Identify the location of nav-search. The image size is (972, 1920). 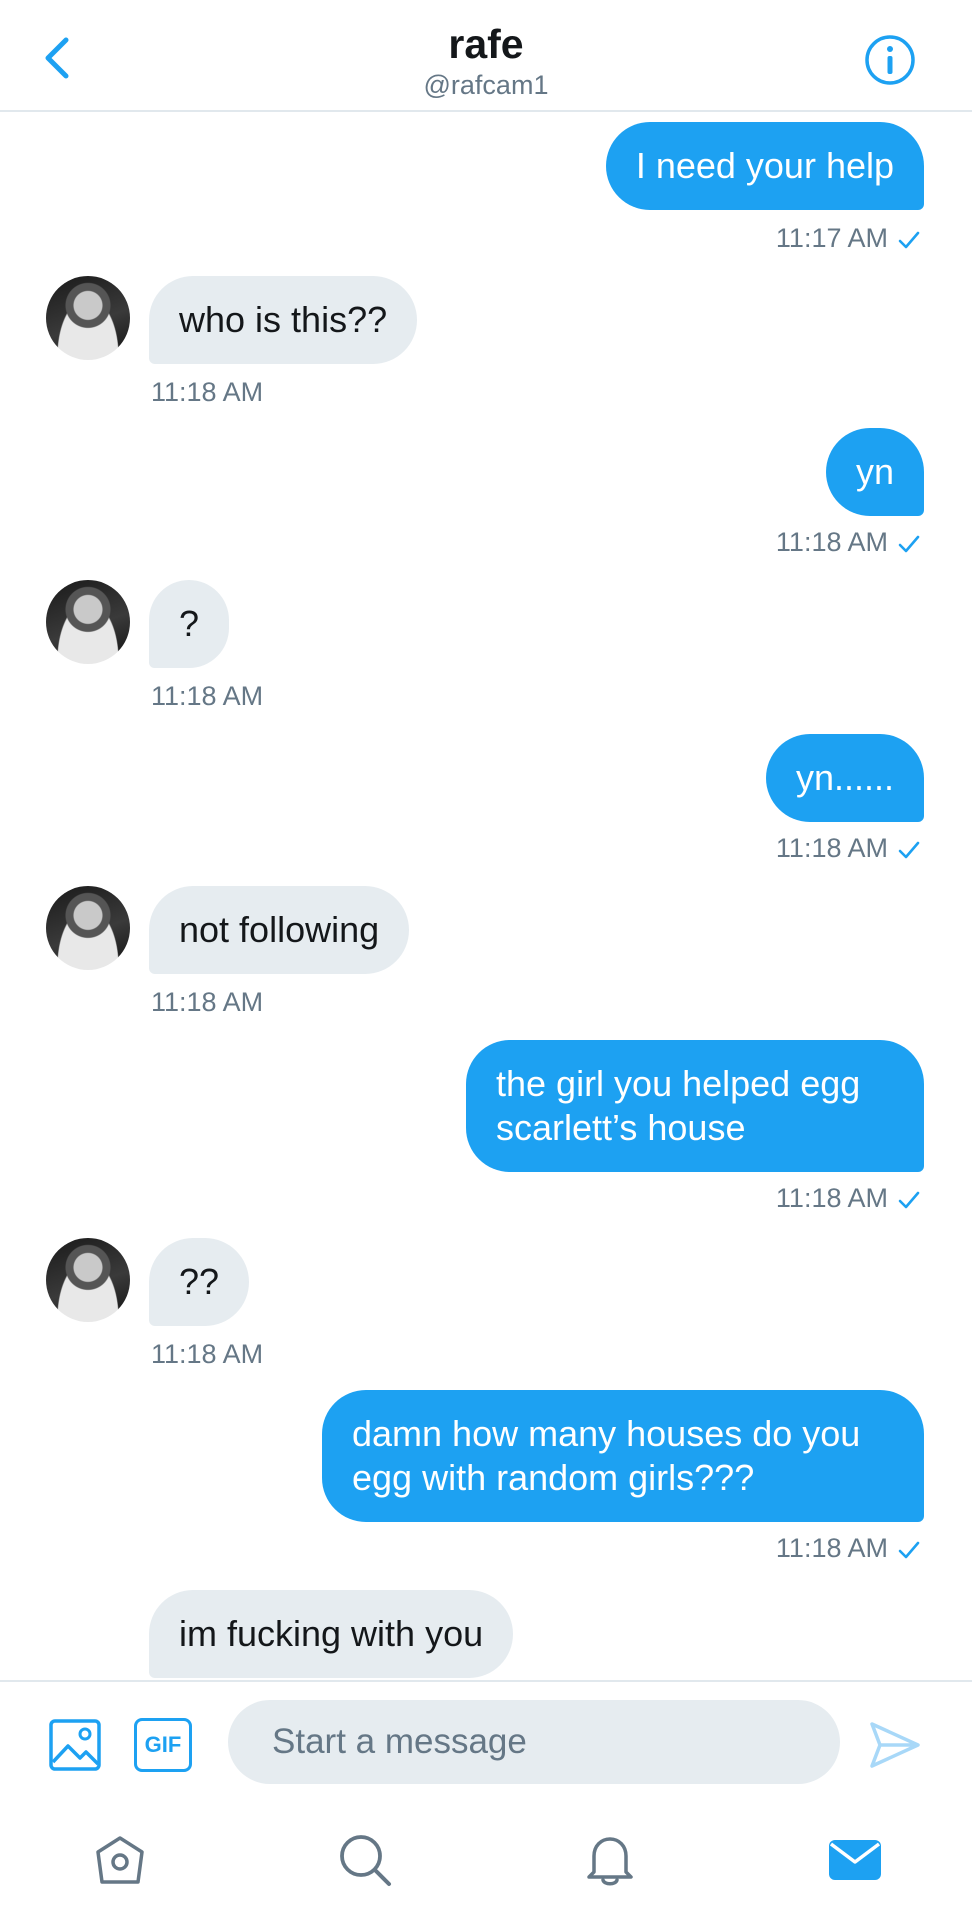
(365, 1860).